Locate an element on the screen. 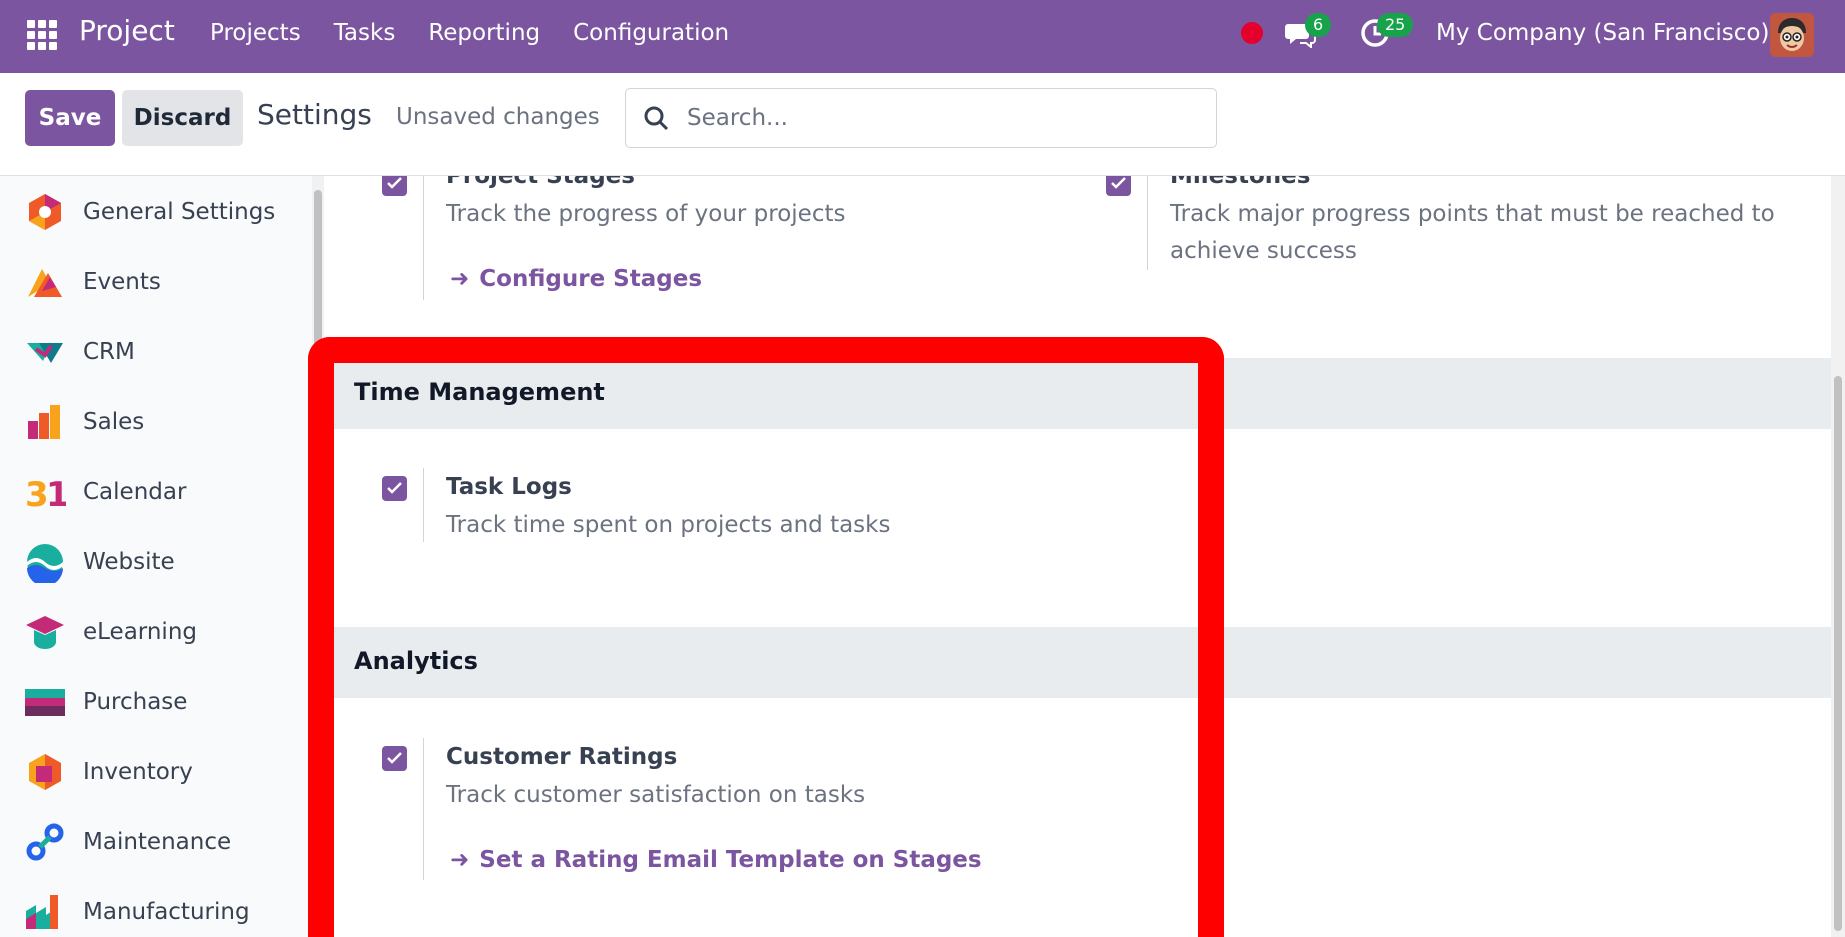 The width and height of the screenshot is (1845, 937). sidebar-item-manufacturing: Manufacturing is located at coordinates (137, 912).